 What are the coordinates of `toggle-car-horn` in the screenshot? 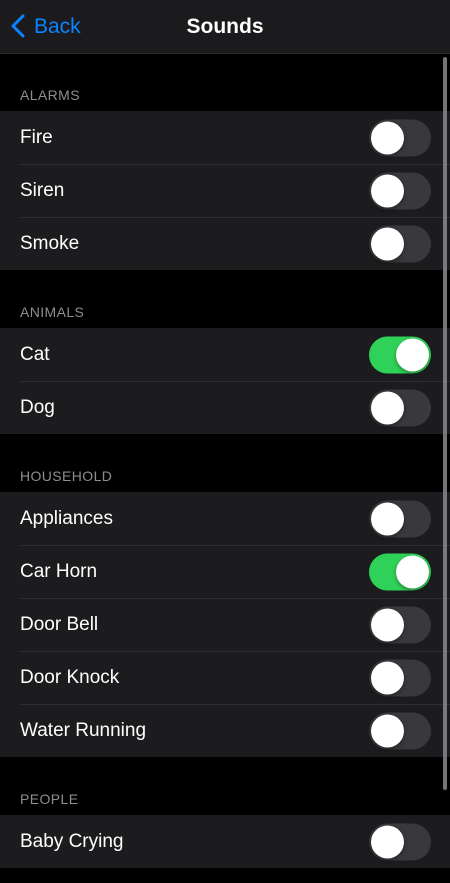 It's located at (400, 571).